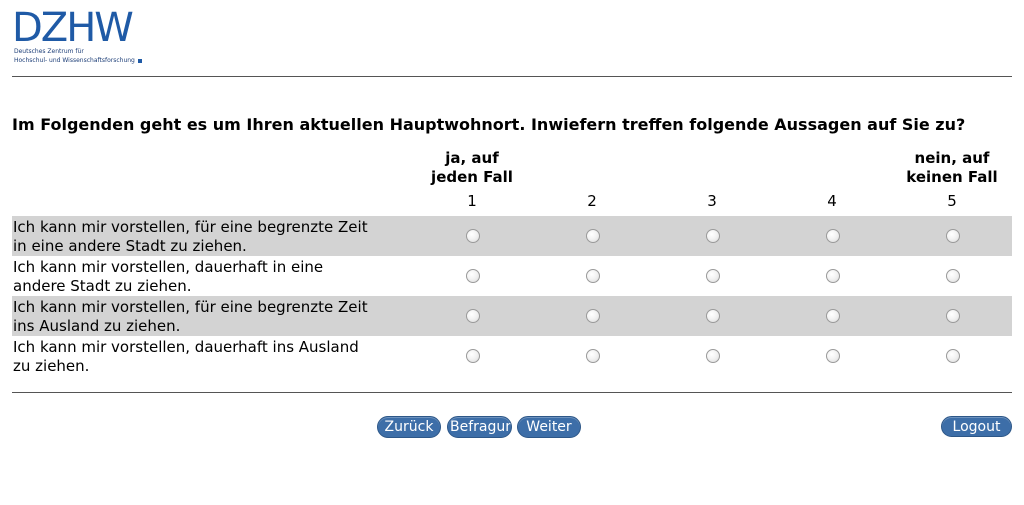 The image size is (1024, 505). Describe the element at coordinates (549, 427) in the screenshot. I see `next-button: Weiter` at that location.